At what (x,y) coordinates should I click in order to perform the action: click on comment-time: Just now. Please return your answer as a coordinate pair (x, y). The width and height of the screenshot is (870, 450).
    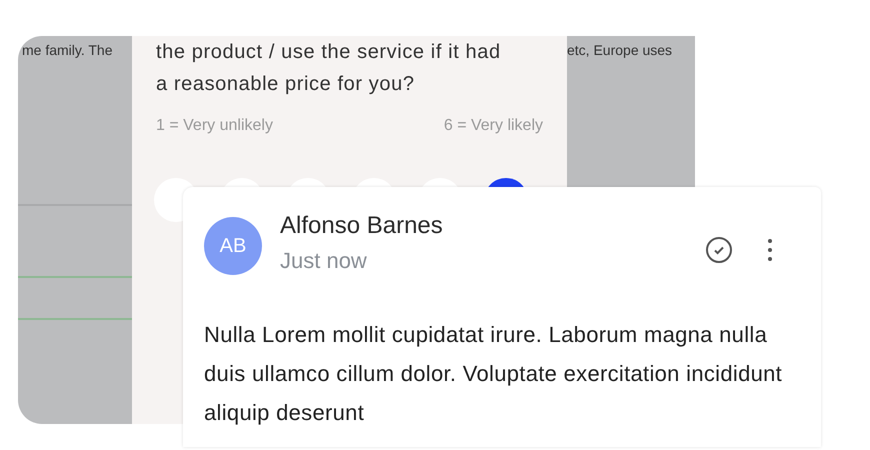
    Looking at the image, I should click on (324, 261).